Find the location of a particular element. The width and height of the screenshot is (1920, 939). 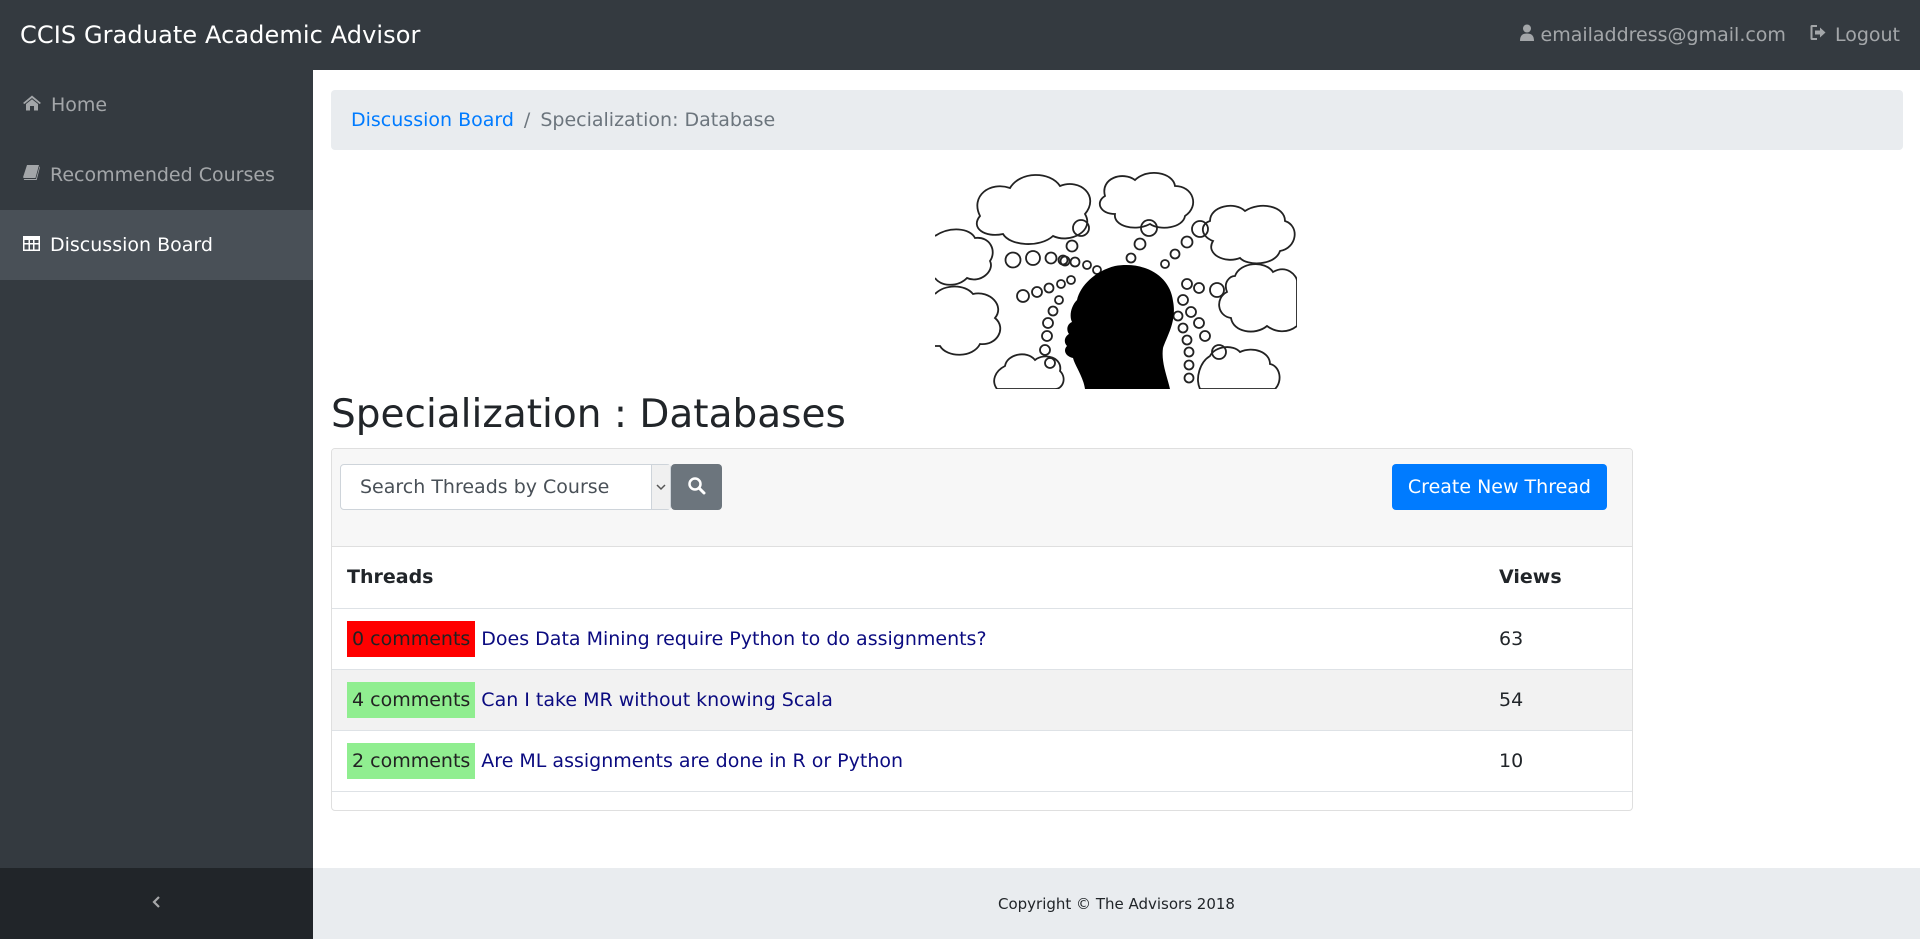

thinking-head-illustration is located at coordinates (1116, 280).